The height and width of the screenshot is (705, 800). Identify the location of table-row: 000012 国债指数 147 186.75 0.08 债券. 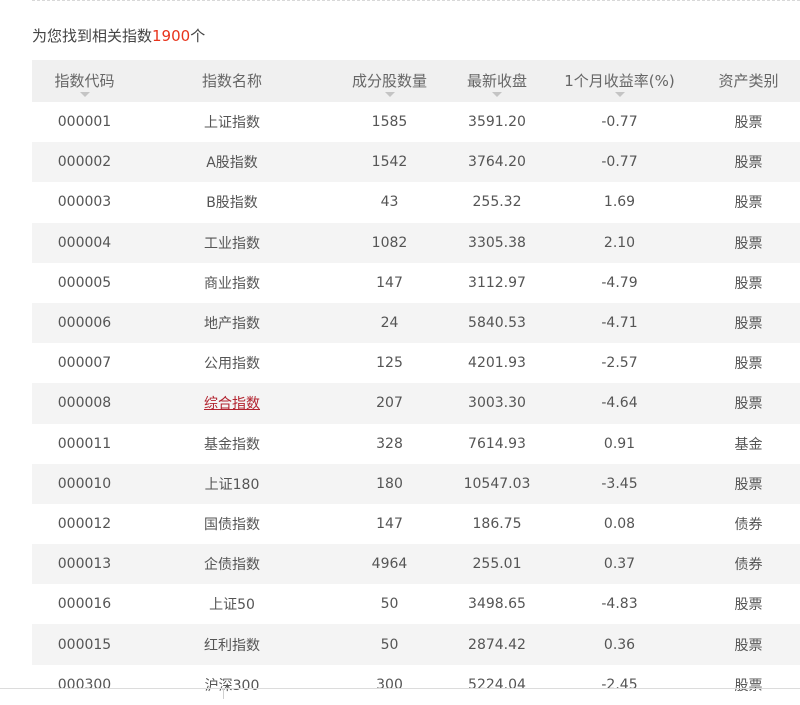
(416, 524).